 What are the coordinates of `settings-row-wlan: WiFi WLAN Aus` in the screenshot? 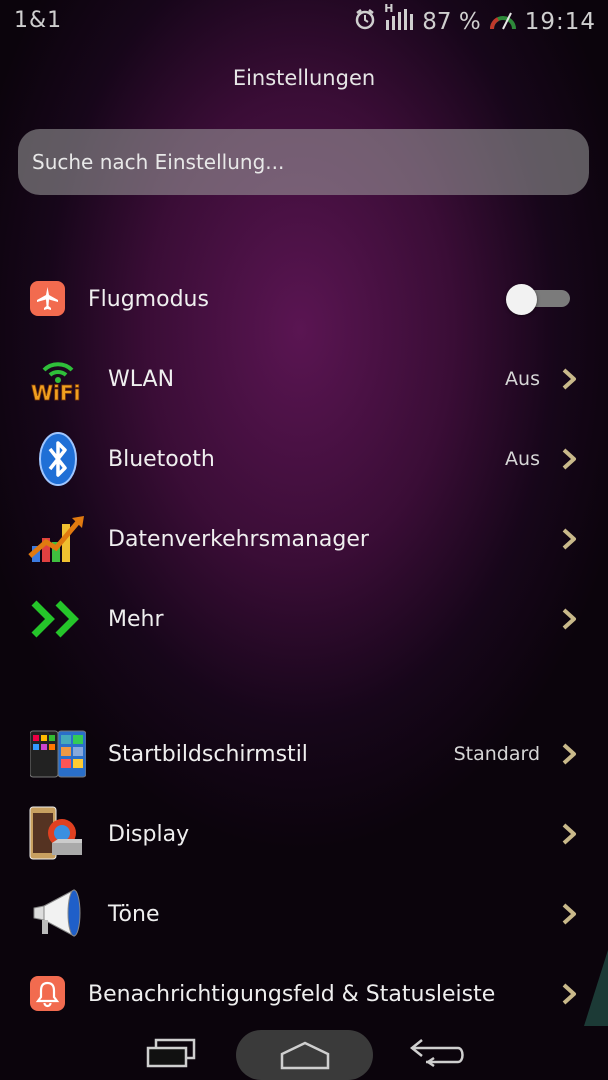 It's located at (304, 379).